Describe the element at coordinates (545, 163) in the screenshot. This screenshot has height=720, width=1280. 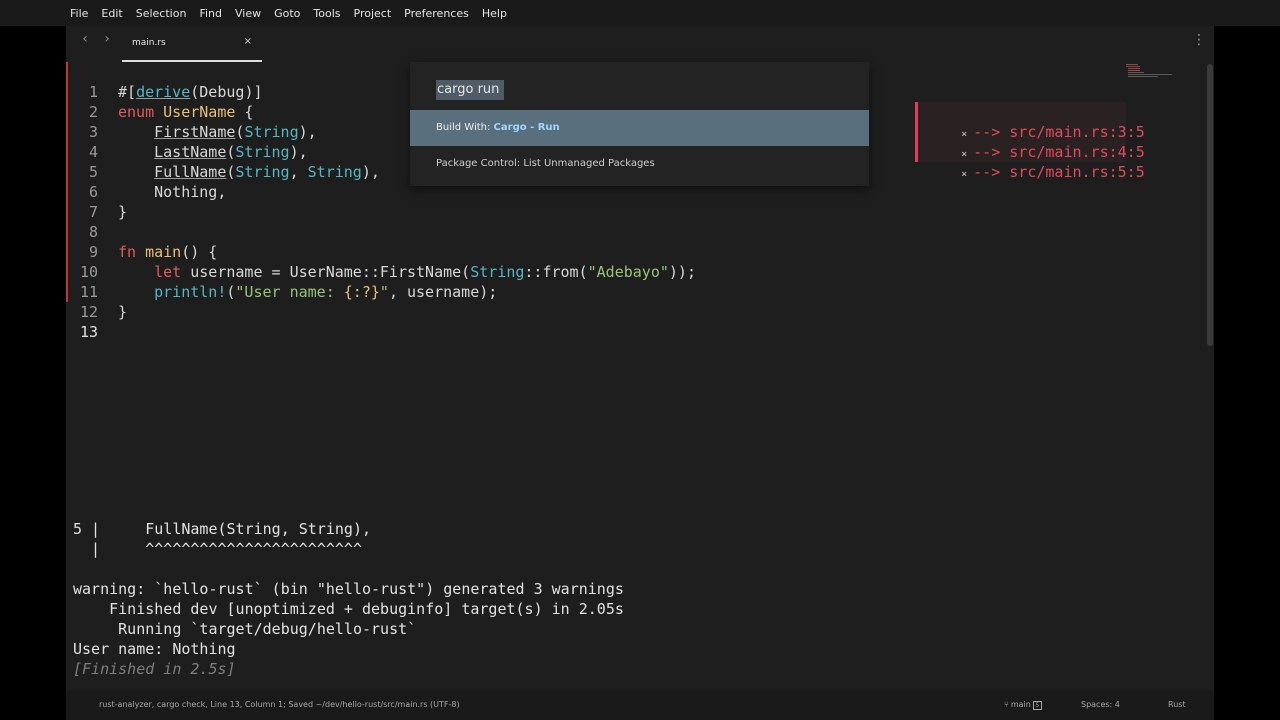
I see `palette-item-label: Package Control: List Unmanaged Packages` at that location.